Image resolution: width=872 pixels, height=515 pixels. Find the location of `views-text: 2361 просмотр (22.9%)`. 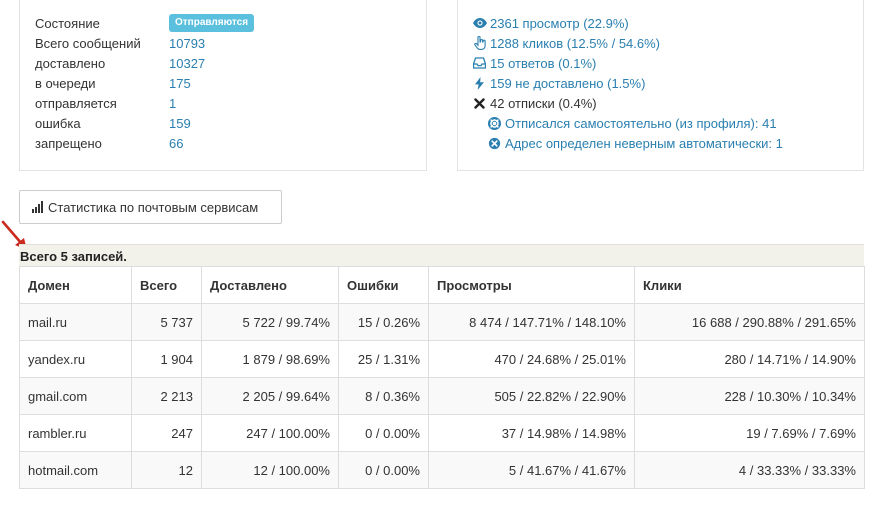

views-text: 2361 просмотр (22.9%) is located at coordinates (559, 23).